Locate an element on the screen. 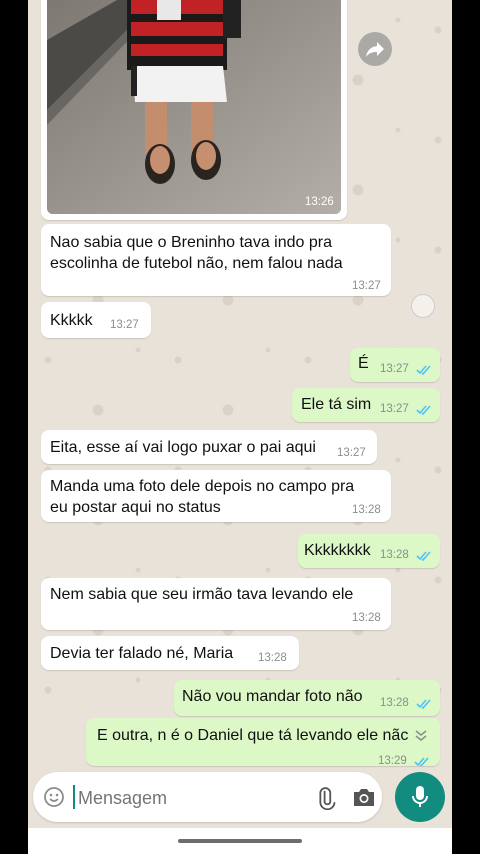  emoji-icon is located at coordinates (54, 797).